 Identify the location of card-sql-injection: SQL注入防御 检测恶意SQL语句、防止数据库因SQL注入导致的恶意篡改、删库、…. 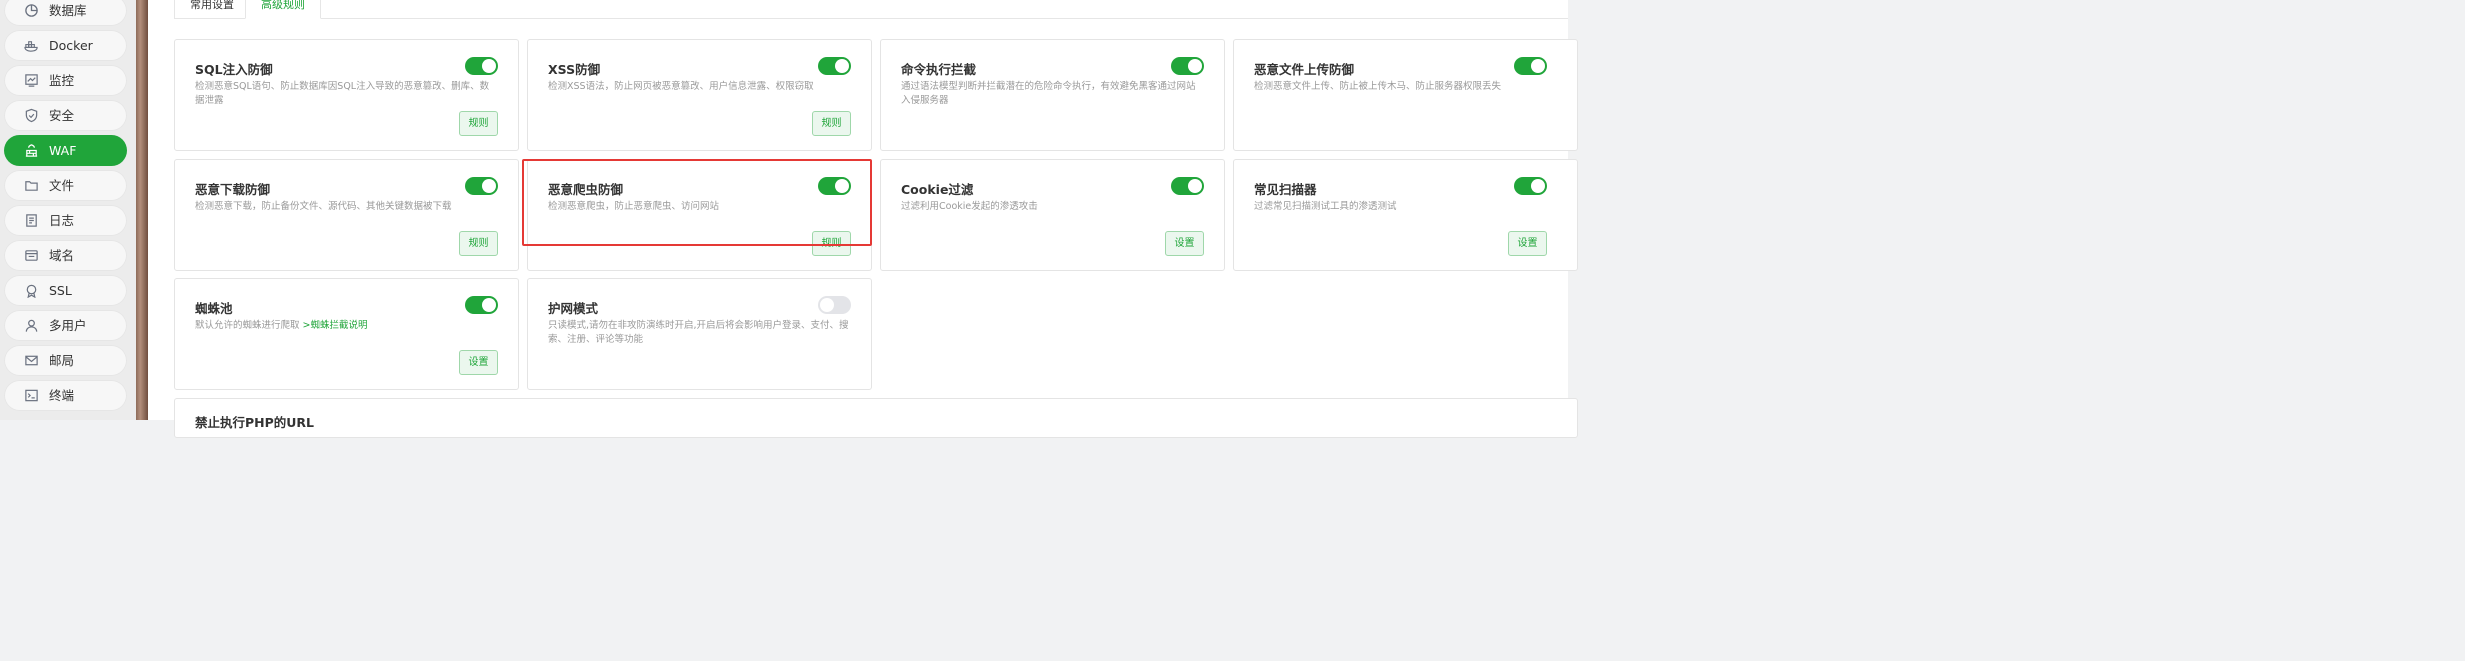
(346, 95).